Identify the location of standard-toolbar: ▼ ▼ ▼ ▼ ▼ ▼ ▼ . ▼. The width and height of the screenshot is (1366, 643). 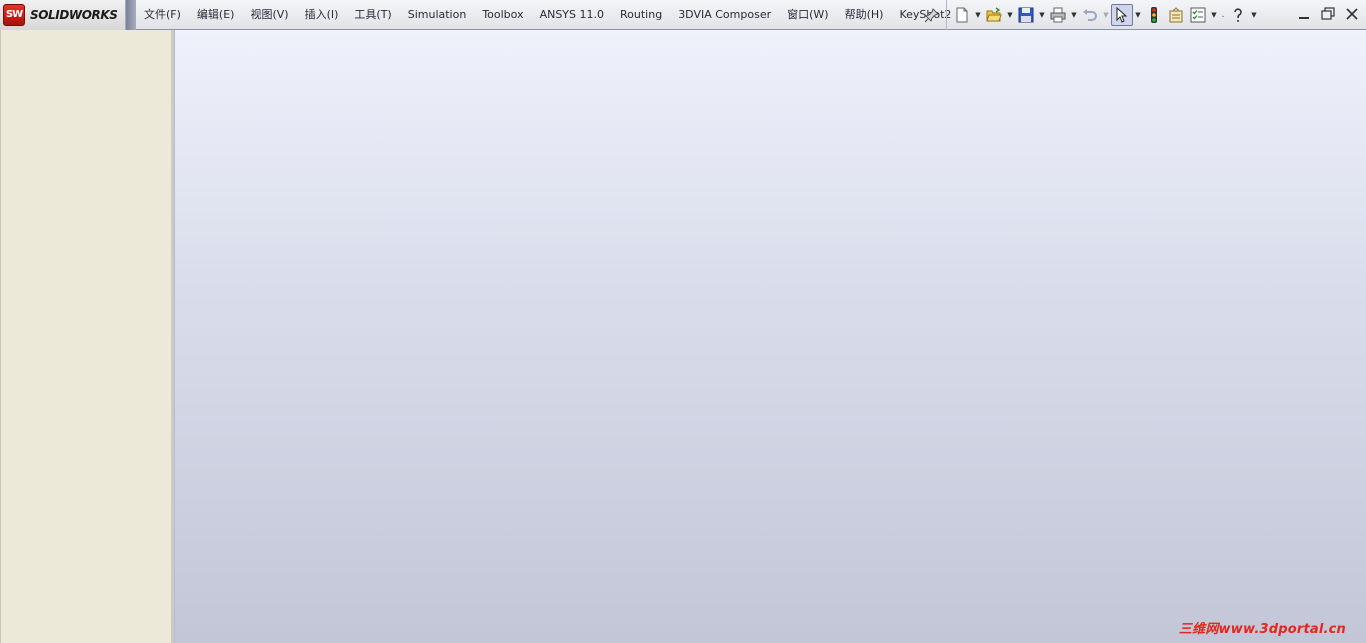
(1102, 15).